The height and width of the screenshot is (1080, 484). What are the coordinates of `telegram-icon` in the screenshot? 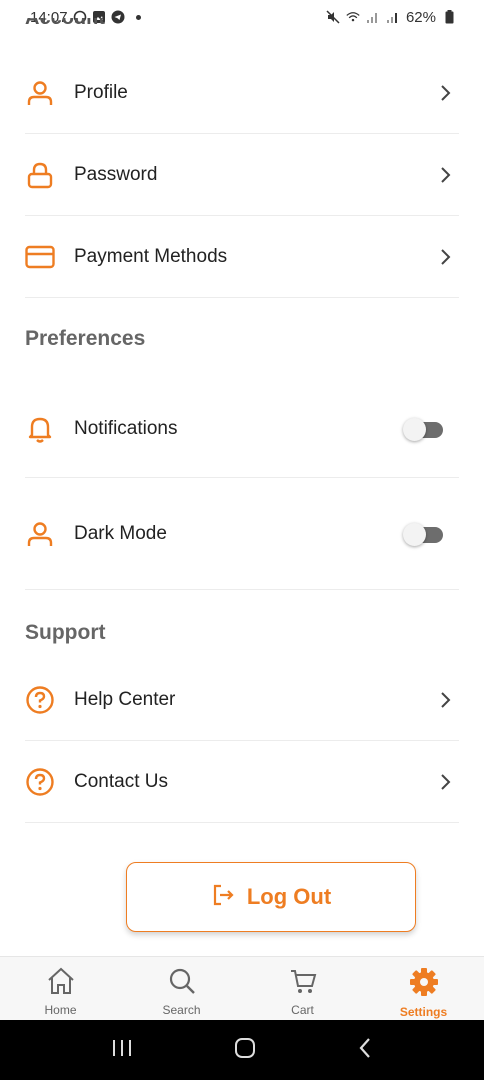 It's located at (118, 17).